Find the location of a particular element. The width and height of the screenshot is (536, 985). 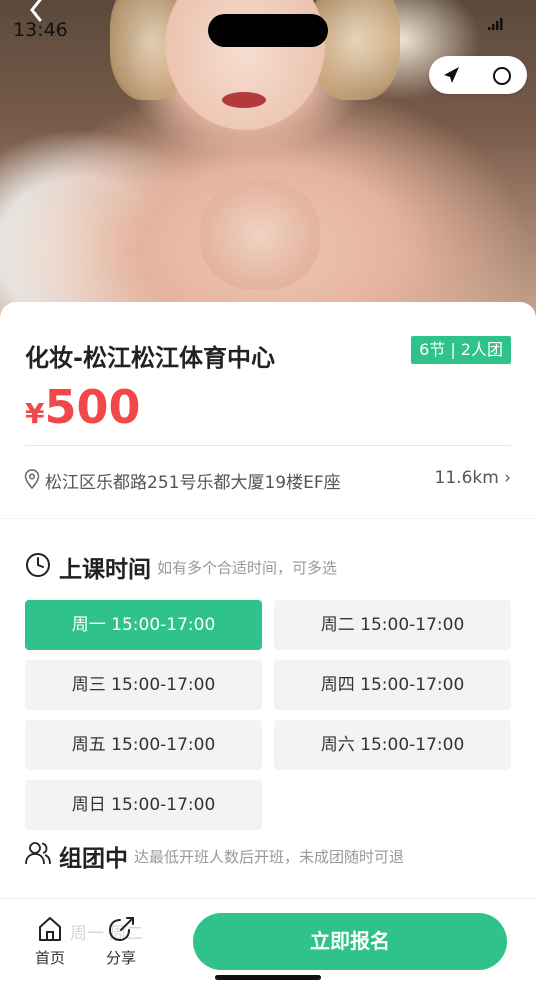

course-price: ¥500 is located at coordinates (83, 407).